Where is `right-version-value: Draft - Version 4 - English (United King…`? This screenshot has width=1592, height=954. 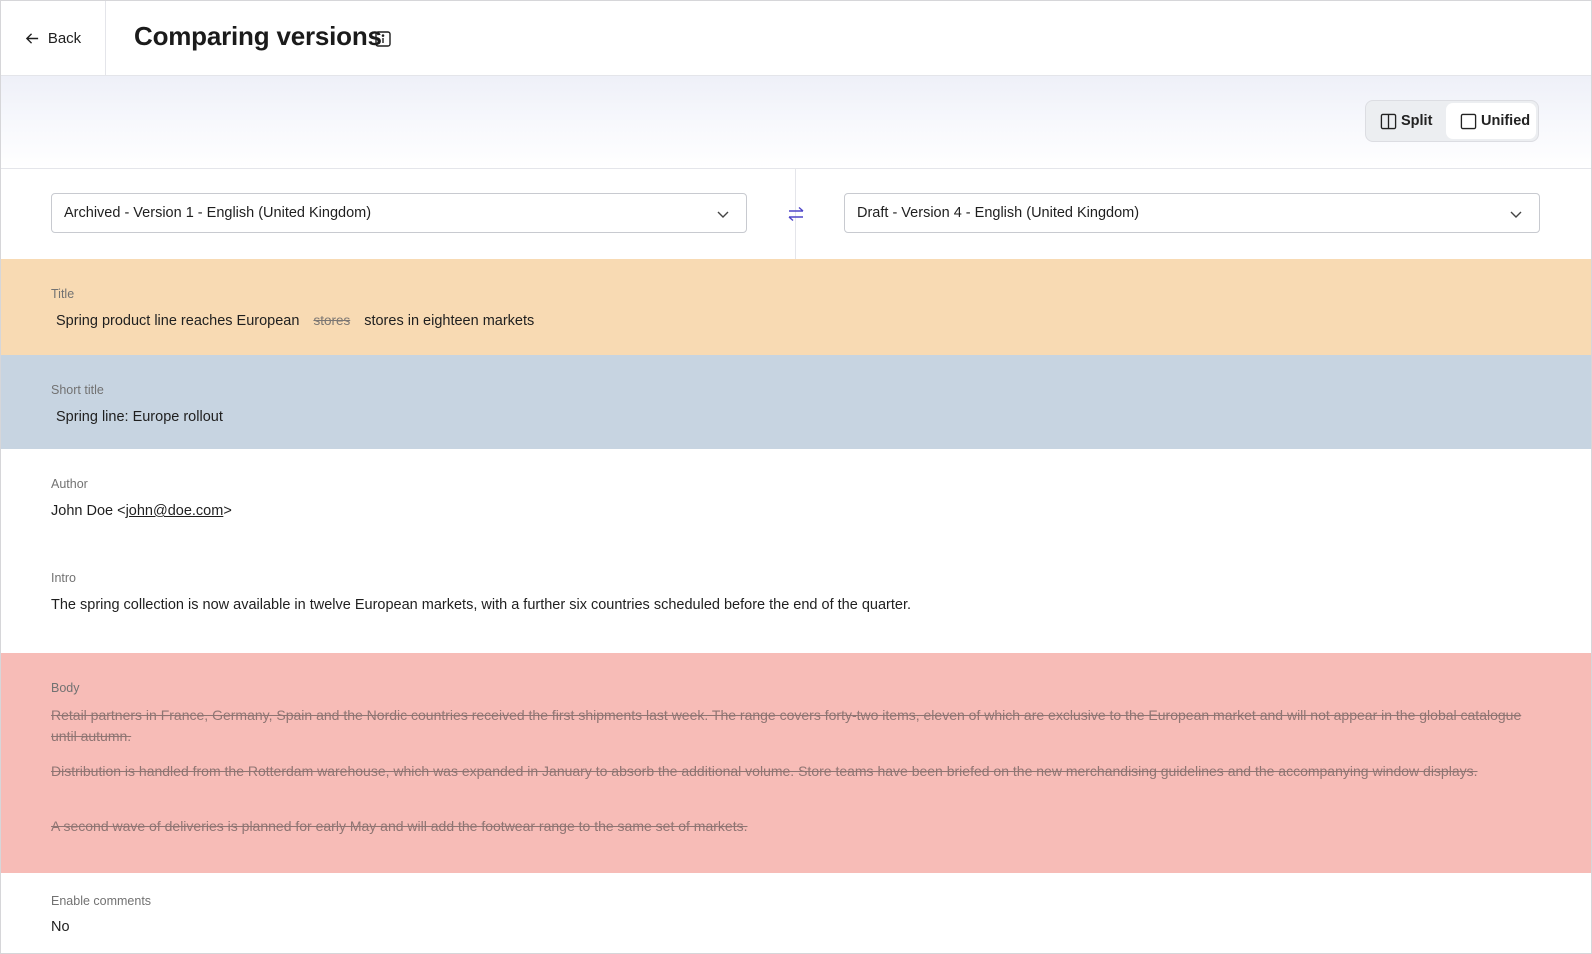
right-version-value: Draft - Version 4 - English (United King… is located at coordinates (998, 213).